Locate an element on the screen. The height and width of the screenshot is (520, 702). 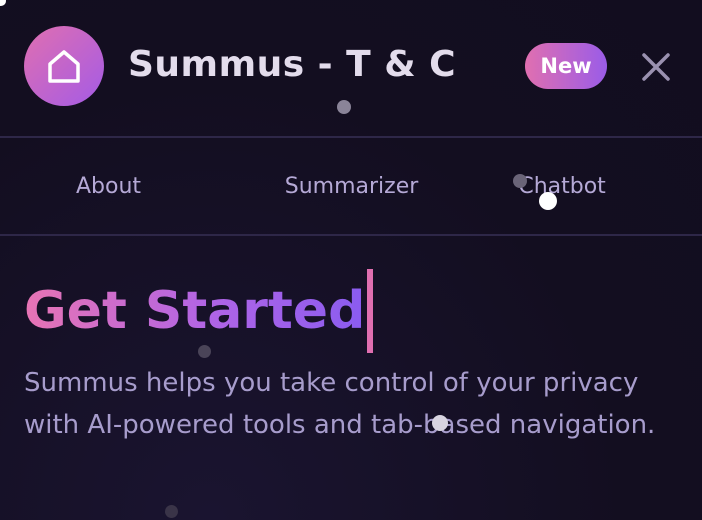
close-icon is located at coordinates (656, 67).